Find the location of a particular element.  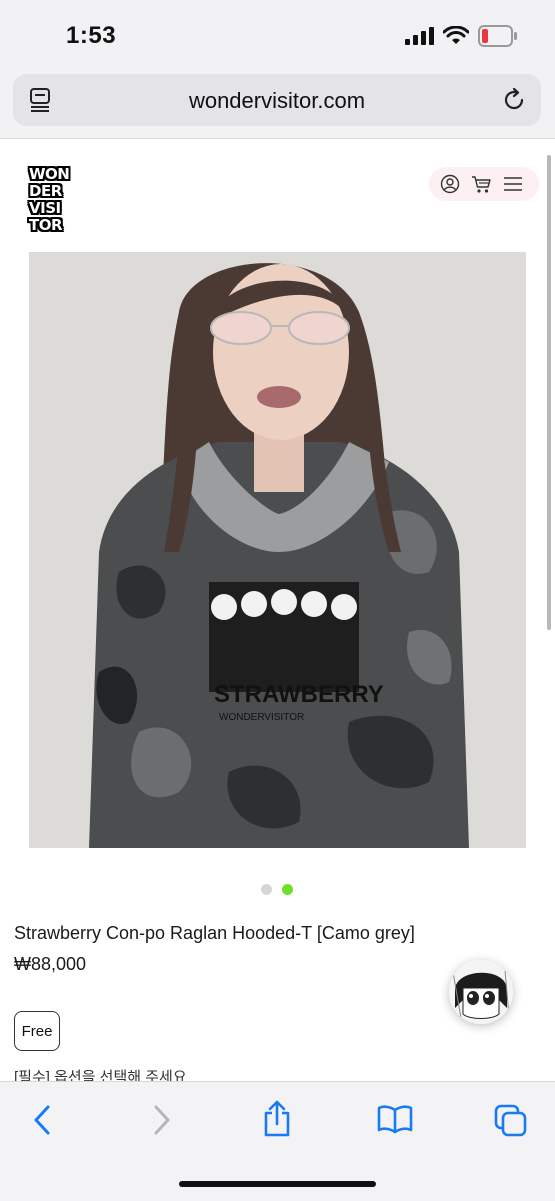

url-text: wondervisitor.com is located at coordinates (277, 100).